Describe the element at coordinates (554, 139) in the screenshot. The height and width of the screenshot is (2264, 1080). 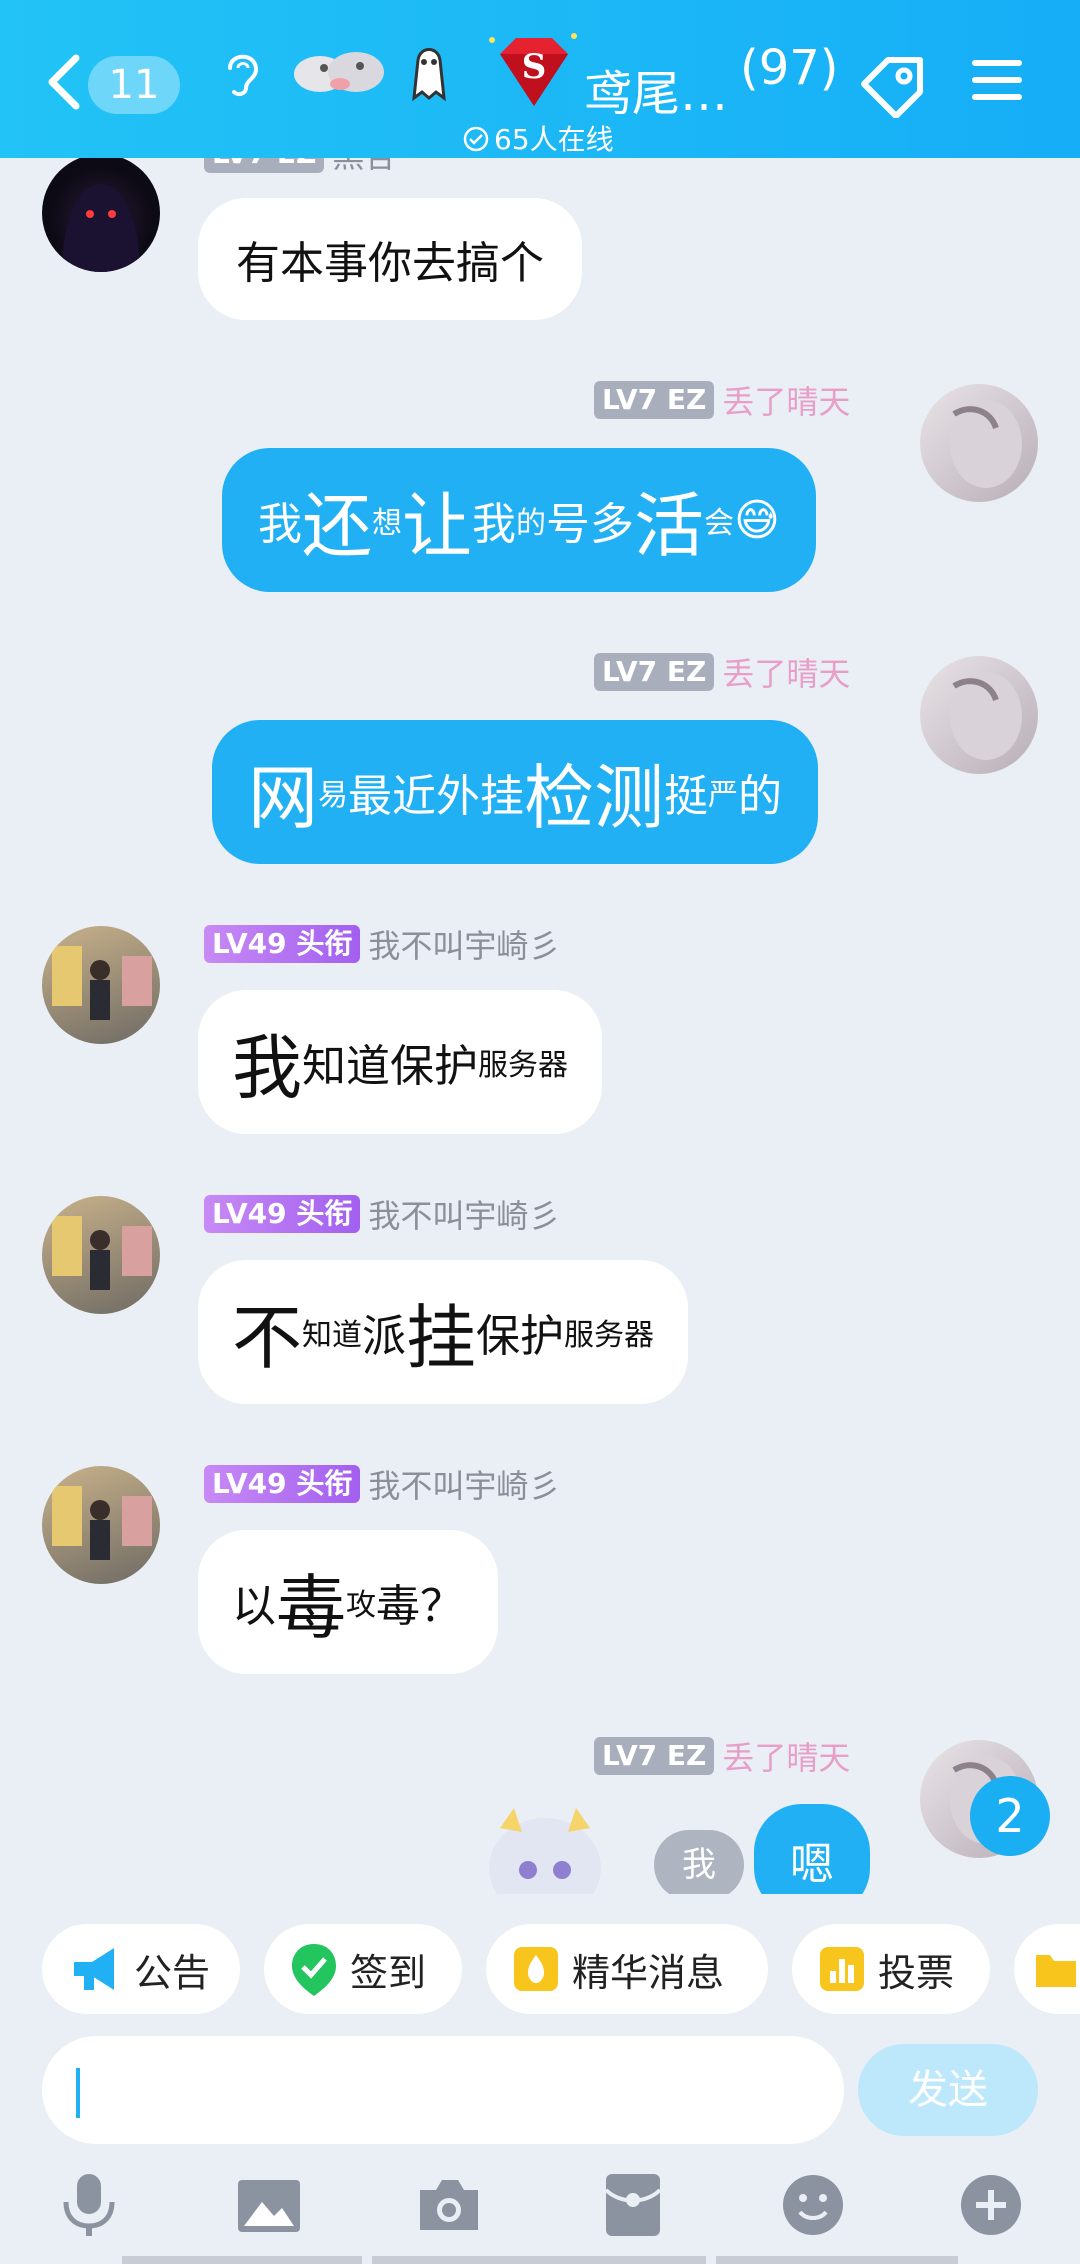
I see `online-count-label: 65人在线` at that location.